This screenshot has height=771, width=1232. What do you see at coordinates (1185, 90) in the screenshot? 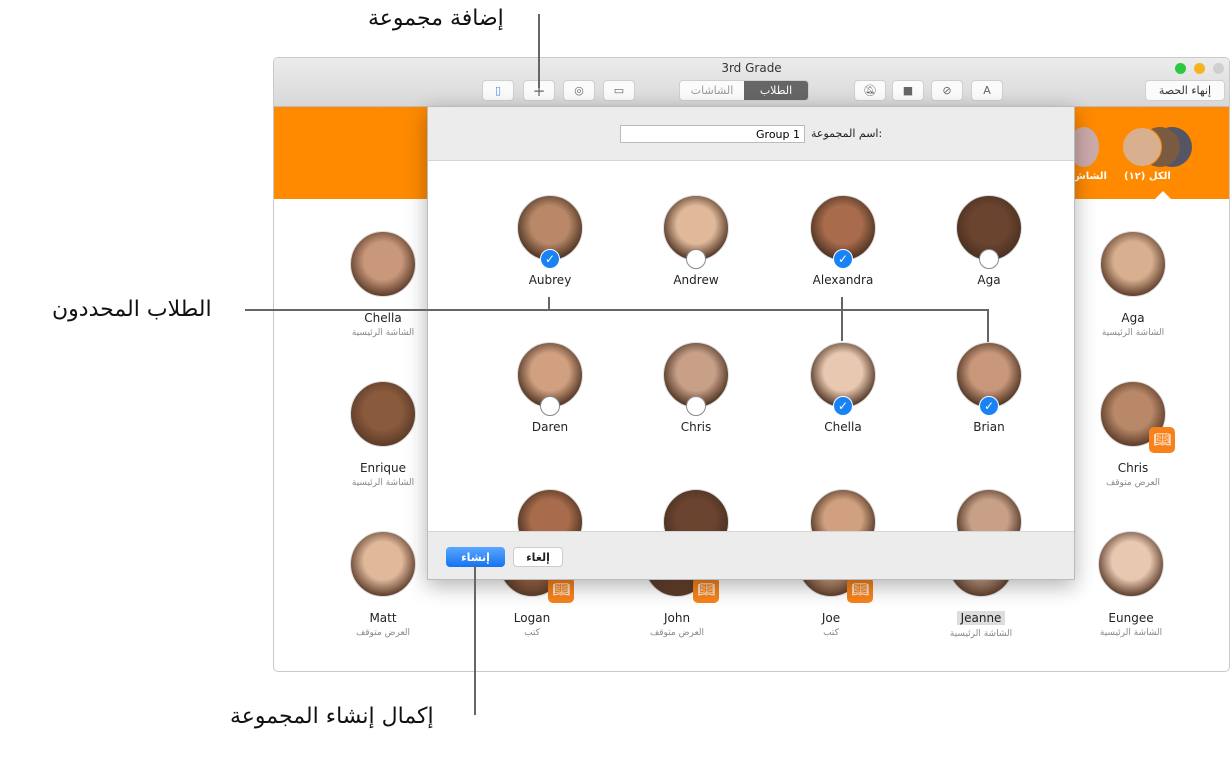
I see `end-class-button: إنهاء الحصة` at bounding box center [1185, 90].